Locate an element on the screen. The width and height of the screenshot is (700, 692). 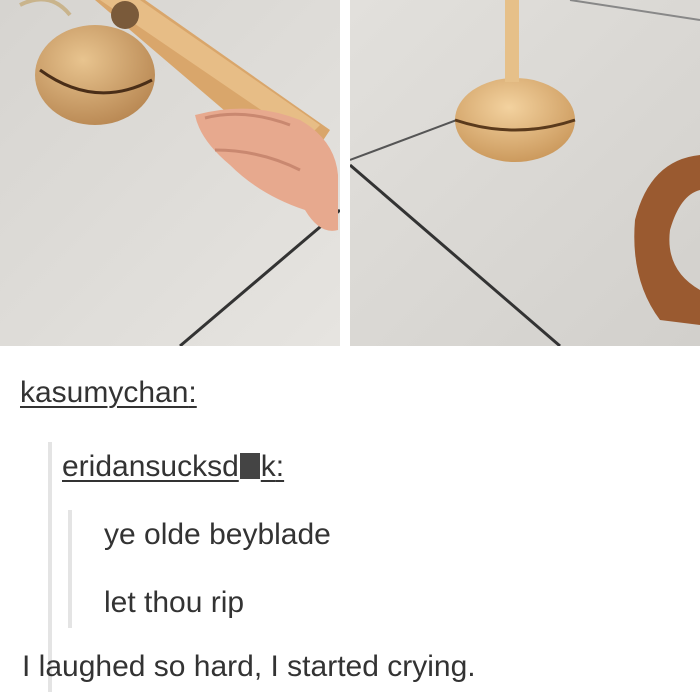
op-username: kasumychan is located at coordinates (104, 392).